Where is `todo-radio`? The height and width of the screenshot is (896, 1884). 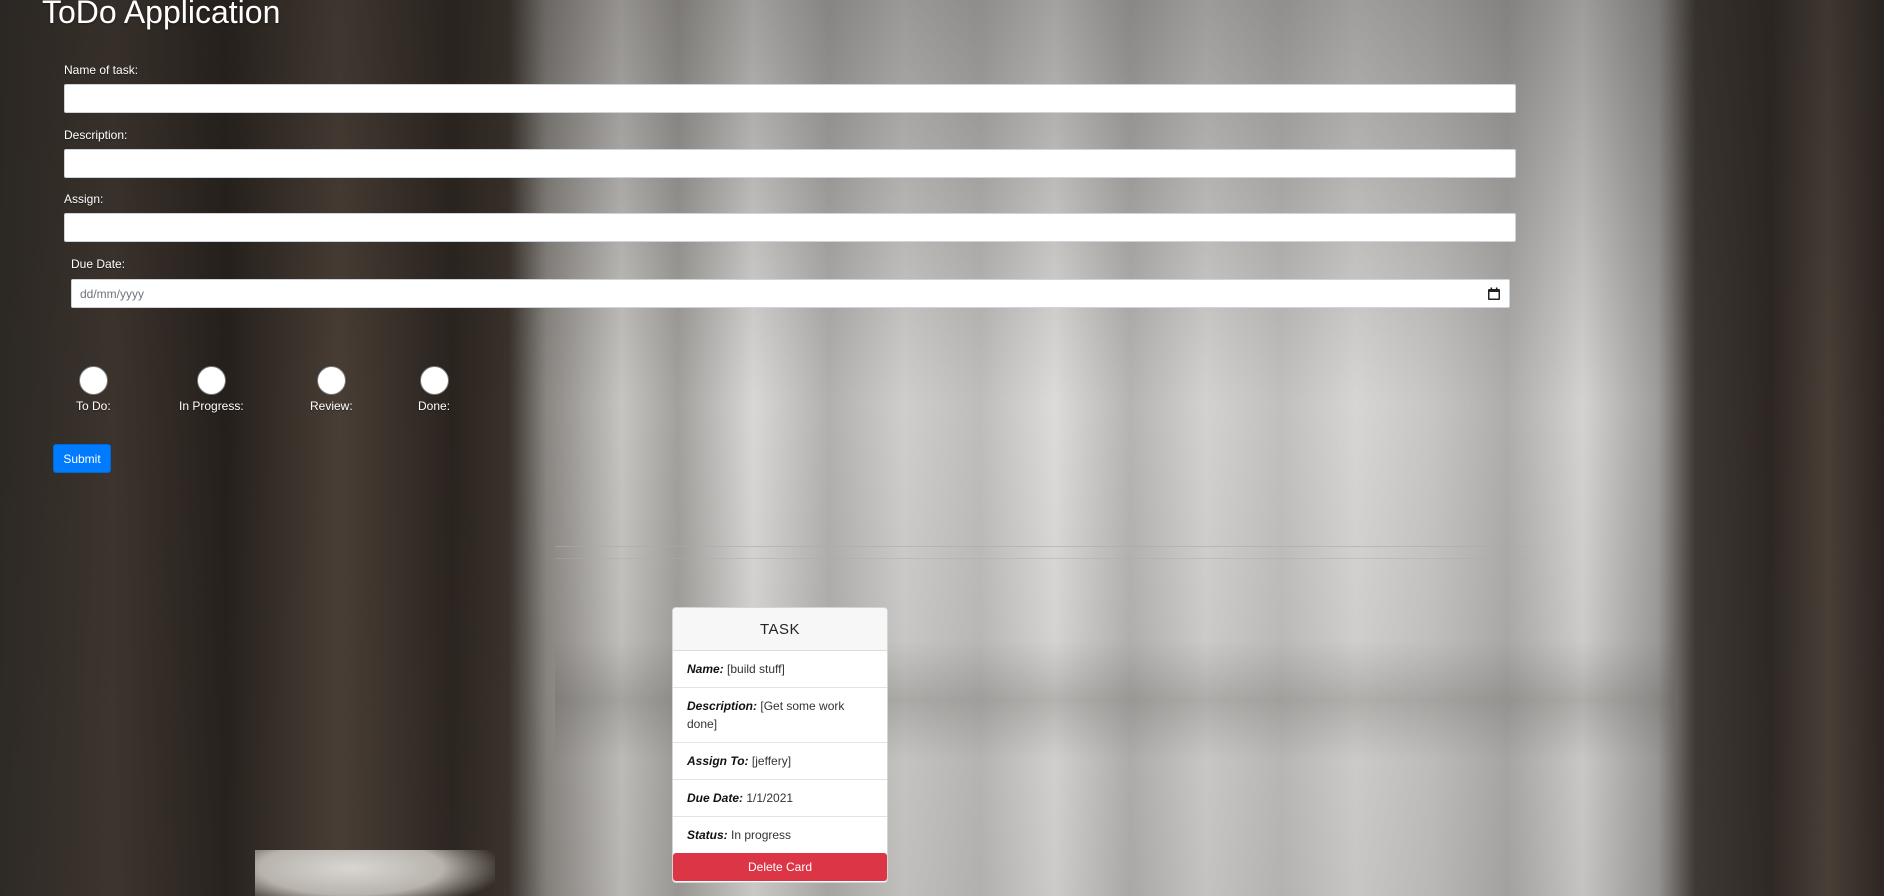 todo-radio is located at coordinates (93, 380).